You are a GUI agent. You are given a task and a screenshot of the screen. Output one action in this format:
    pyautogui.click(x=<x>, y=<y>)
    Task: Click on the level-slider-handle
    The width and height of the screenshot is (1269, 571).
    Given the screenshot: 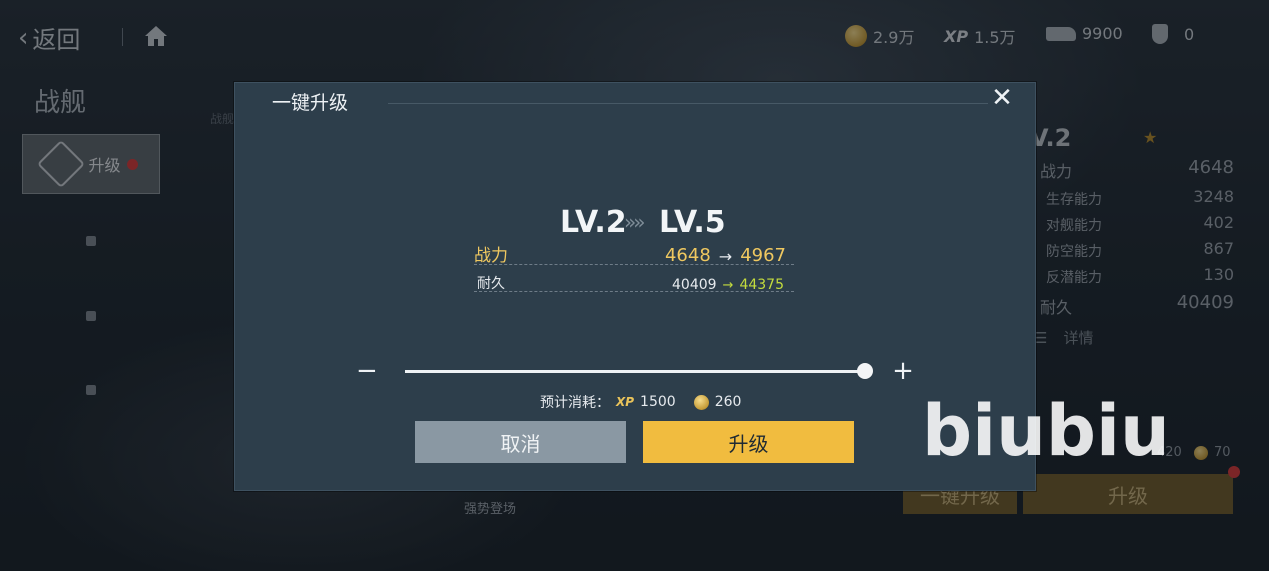 What is the action you would take?
    pyautogui.click(x=865, y=371)
    